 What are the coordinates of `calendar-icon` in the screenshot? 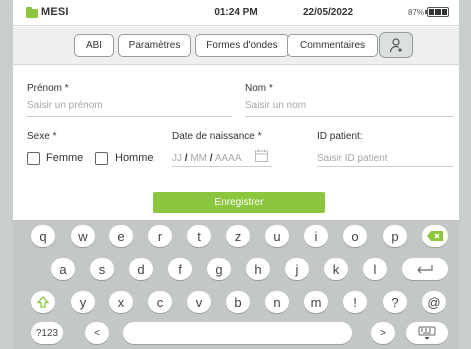 It's located at (261, 155).